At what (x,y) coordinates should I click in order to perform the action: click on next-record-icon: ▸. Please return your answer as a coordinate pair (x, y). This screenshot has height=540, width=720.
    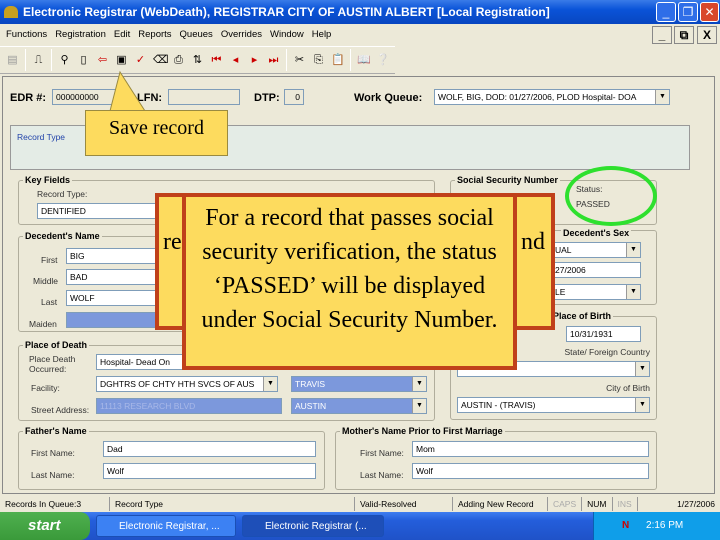
    Looking at the image, I should click on (254, 60).